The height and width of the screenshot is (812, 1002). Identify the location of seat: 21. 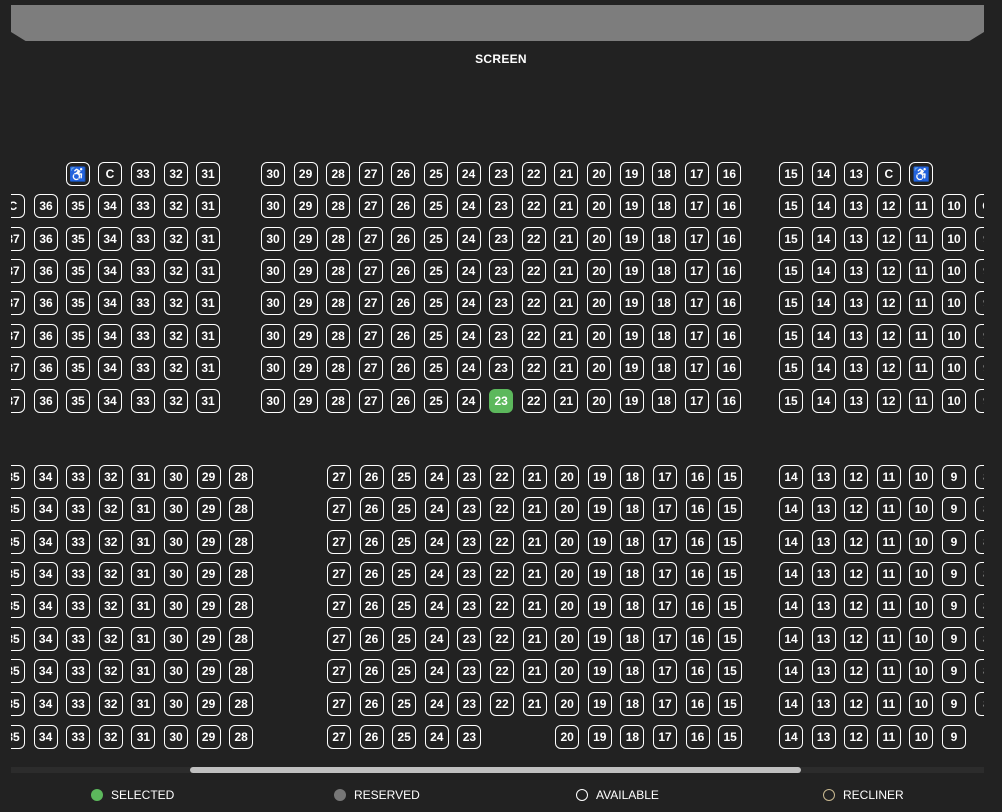
(534, 509).